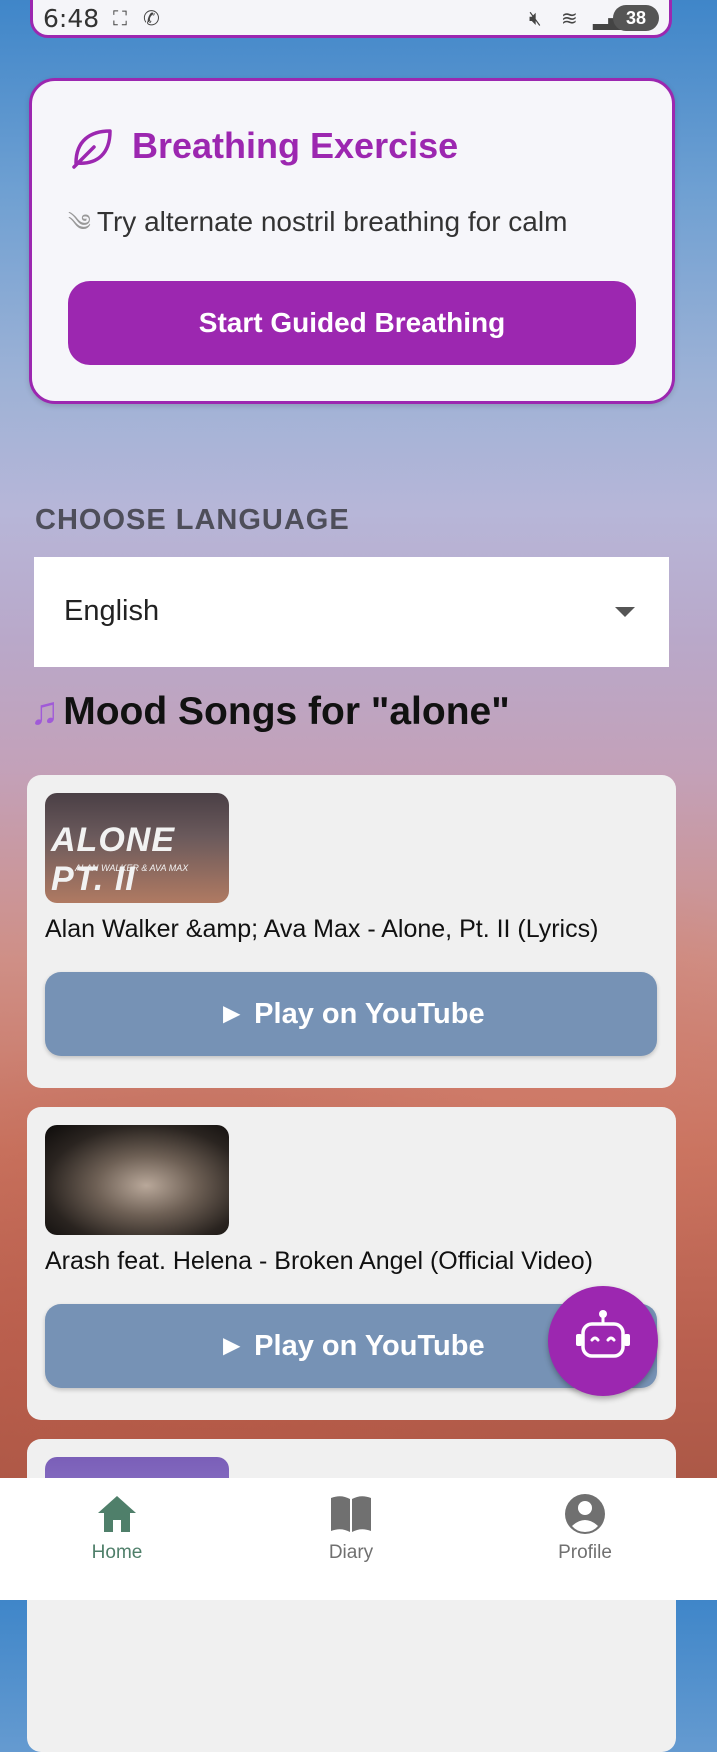  What do you see at coordinates (45, 711) in the screenshot?
I see `music-note-icon: ♫` at bounding box center [45, 711].